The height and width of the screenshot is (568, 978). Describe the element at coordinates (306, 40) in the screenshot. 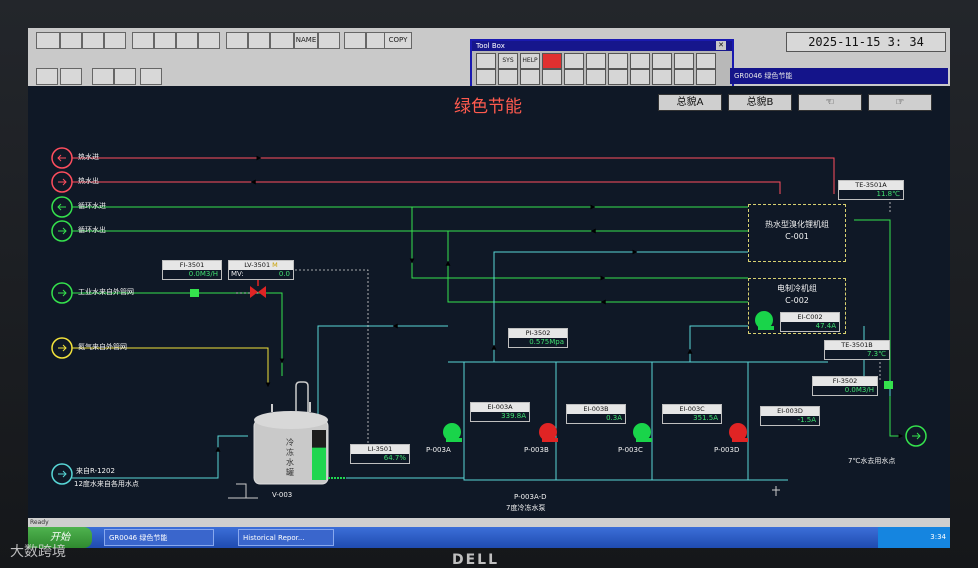

I see `toolbar-button-name: NAME` at that location.